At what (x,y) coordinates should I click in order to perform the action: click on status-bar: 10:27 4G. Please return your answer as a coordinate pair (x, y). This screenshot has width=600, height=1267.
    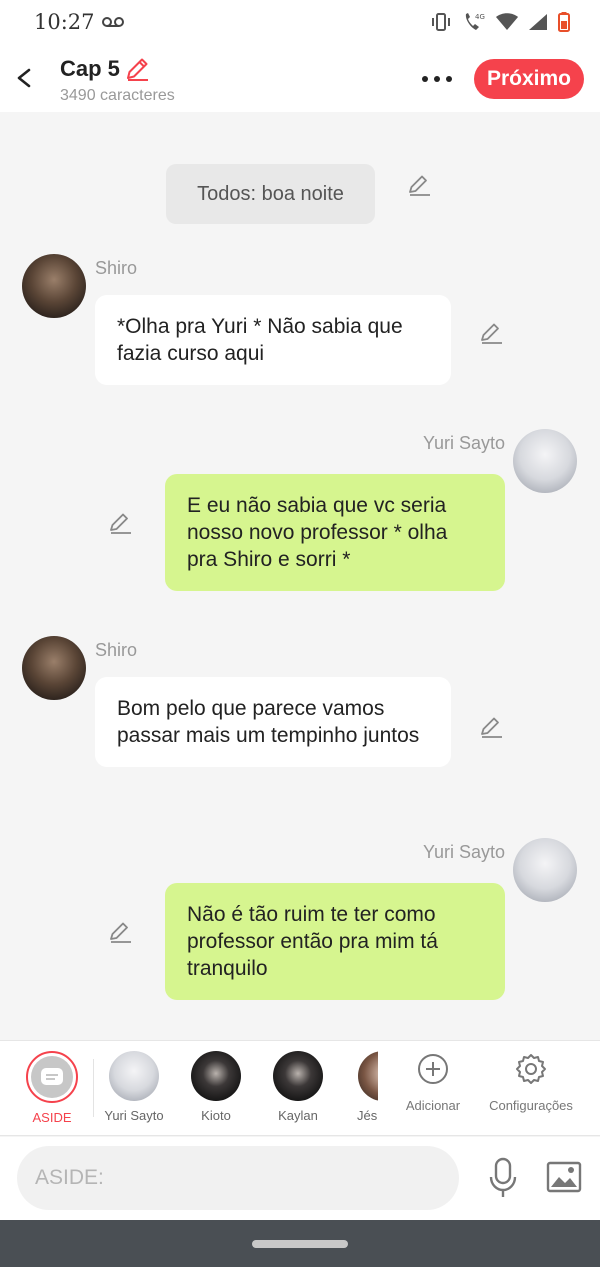
    Looking at the image, I should click on (300, 23).